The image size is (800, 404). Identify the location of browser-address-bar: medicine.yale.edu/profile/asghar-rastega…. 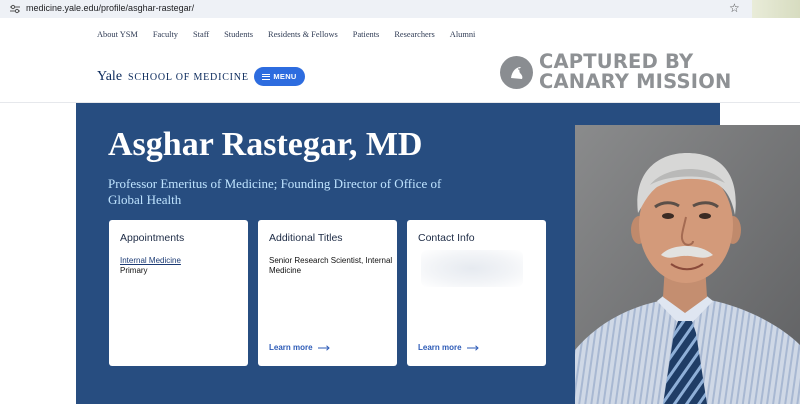
(400, 9).